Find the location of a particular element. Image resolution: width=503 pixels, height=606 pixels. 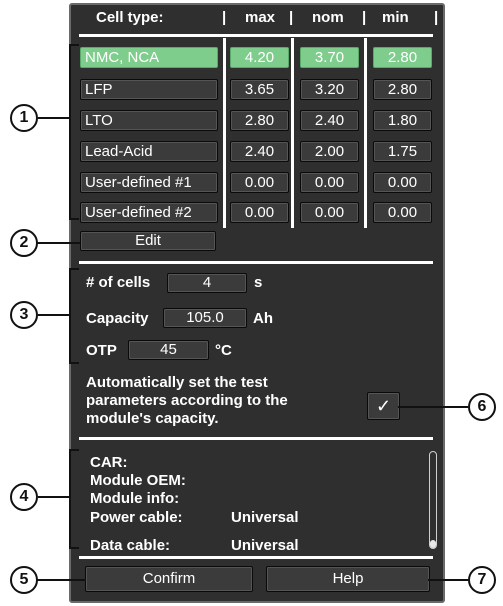

cell-type-option-nmc: NMC, NCA is located at coordinates (149, 57).